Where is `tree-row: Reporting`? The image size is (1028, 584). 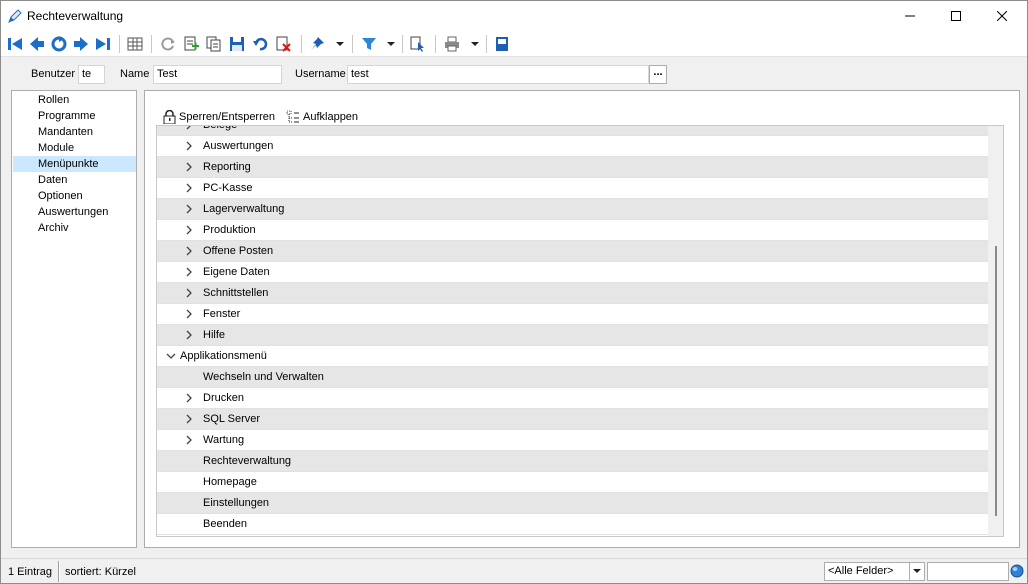
tree-row: Reporting is located at coordinates (572, 167).